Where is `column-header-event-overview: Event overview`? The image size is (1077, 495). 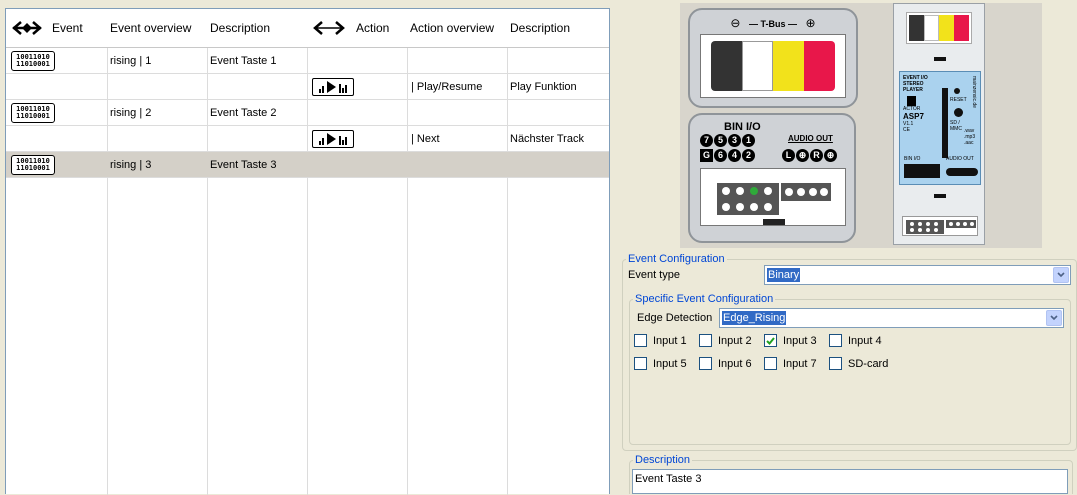 column-header-event-overview: Event overview is located at coordinates (157, 28).